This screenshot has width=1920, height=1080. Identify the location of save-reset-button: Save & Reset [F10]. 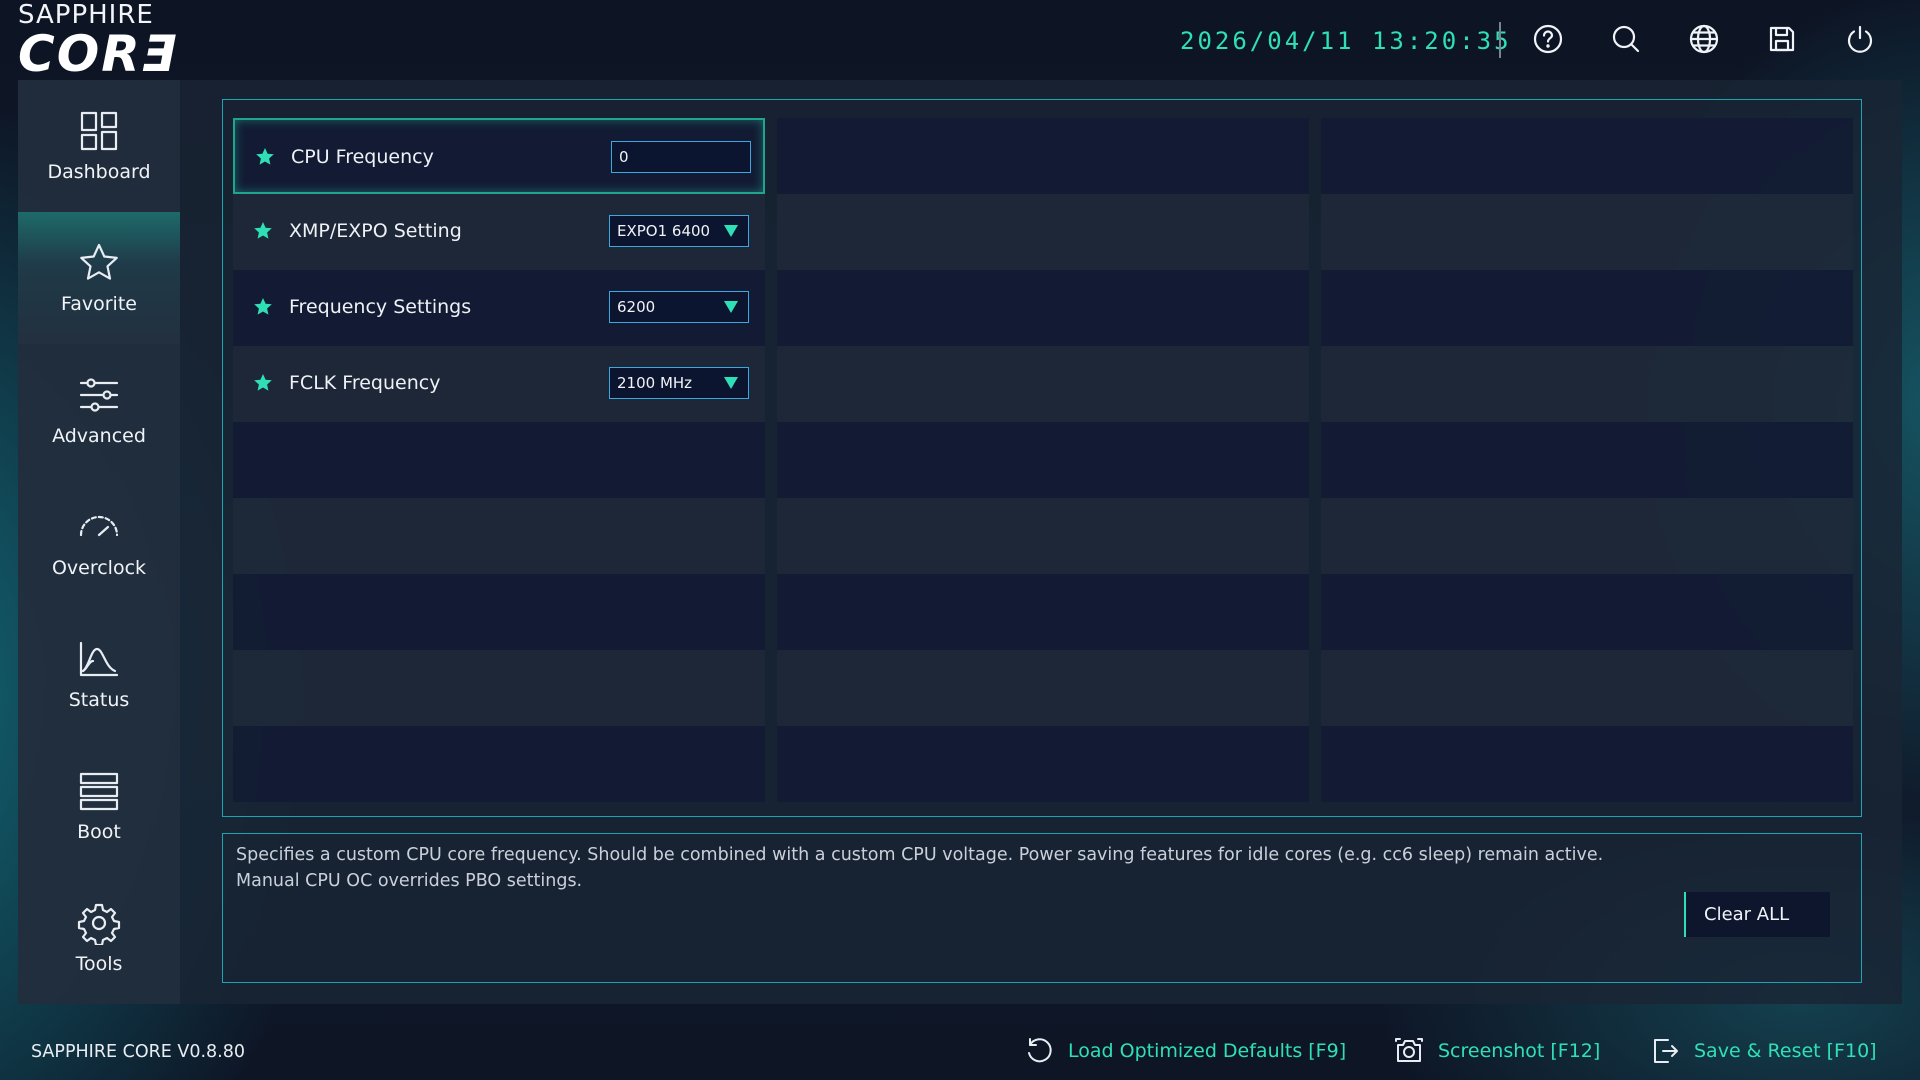
(1763, 1051).